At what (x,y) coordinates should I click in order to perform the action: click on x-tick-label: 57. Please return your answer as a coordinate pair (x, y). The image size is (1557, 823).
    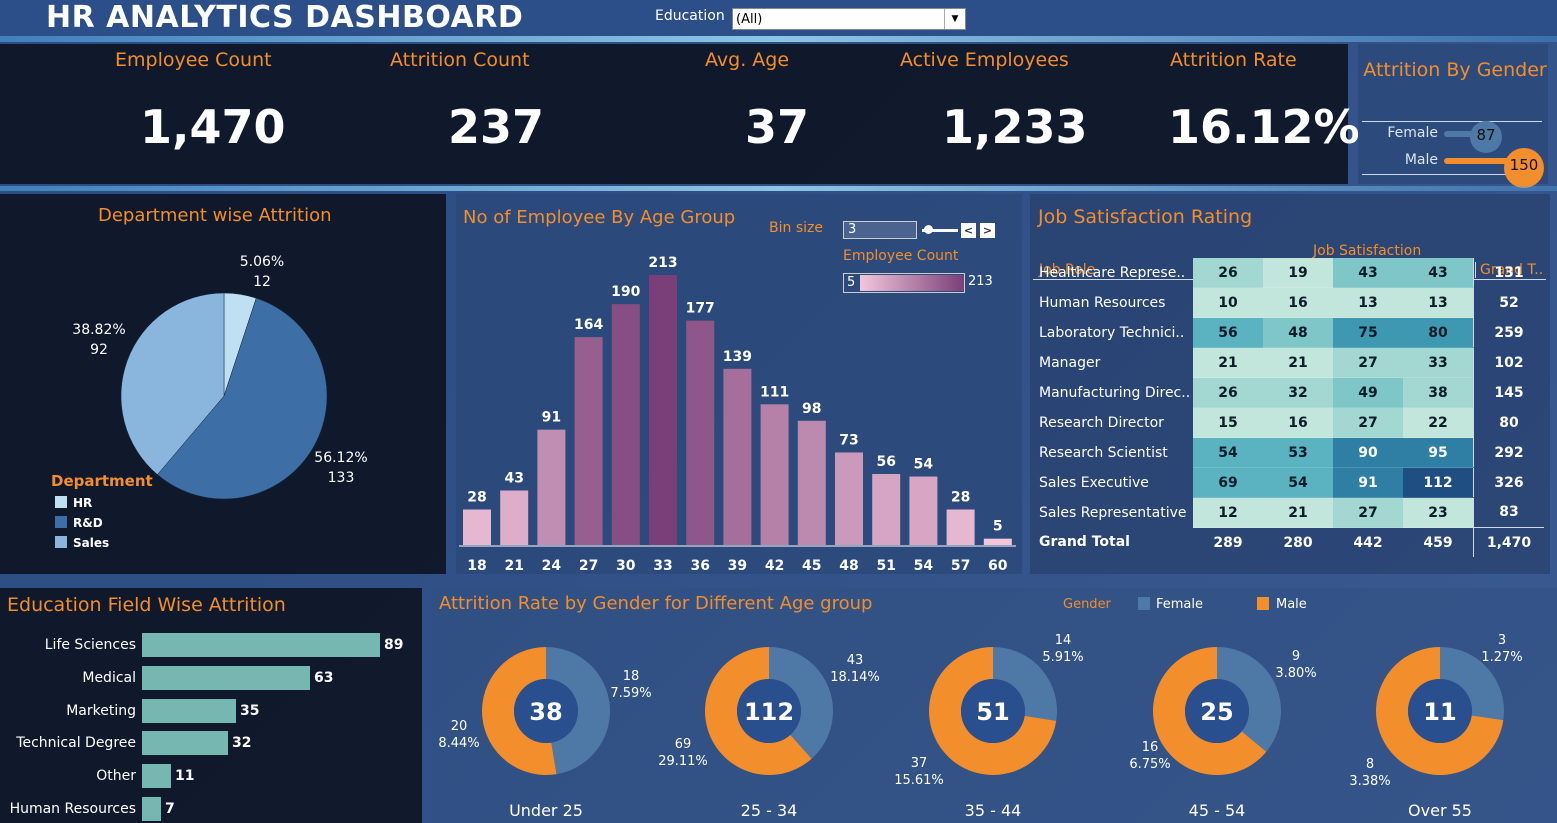
    Looking at the image, I should click on (960, 566).